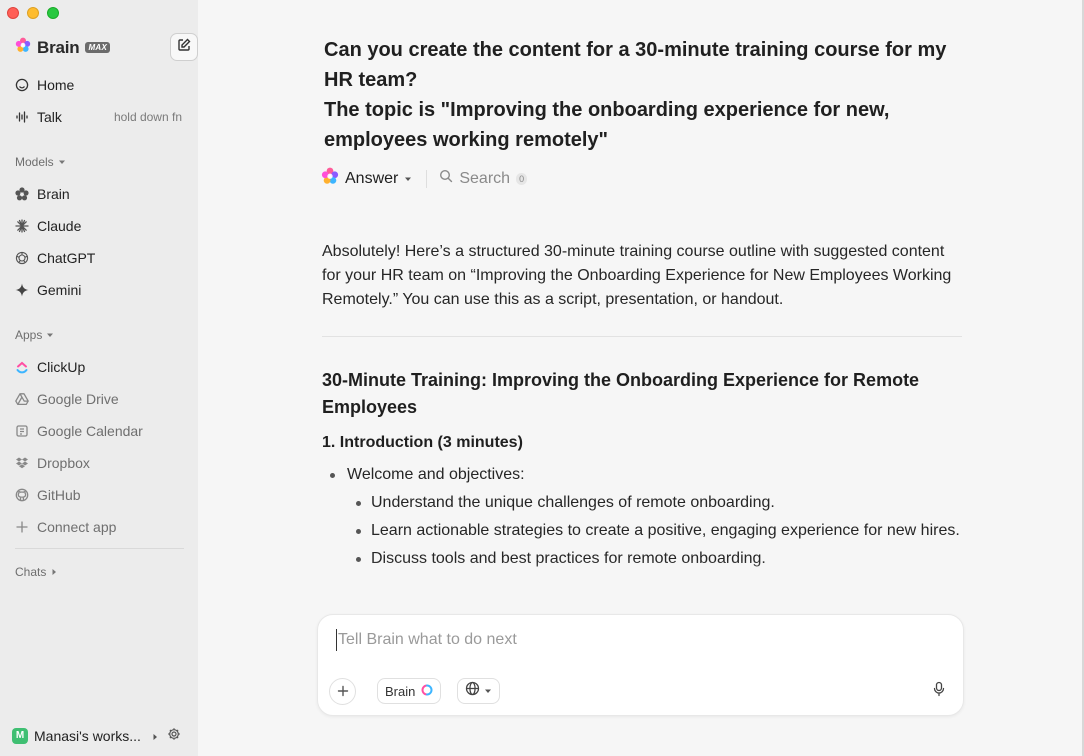  What do you see at coordinates (101, 85) in the screenshot?
I see `sidebar-item-home: Home` at bounding box center [101, 85].